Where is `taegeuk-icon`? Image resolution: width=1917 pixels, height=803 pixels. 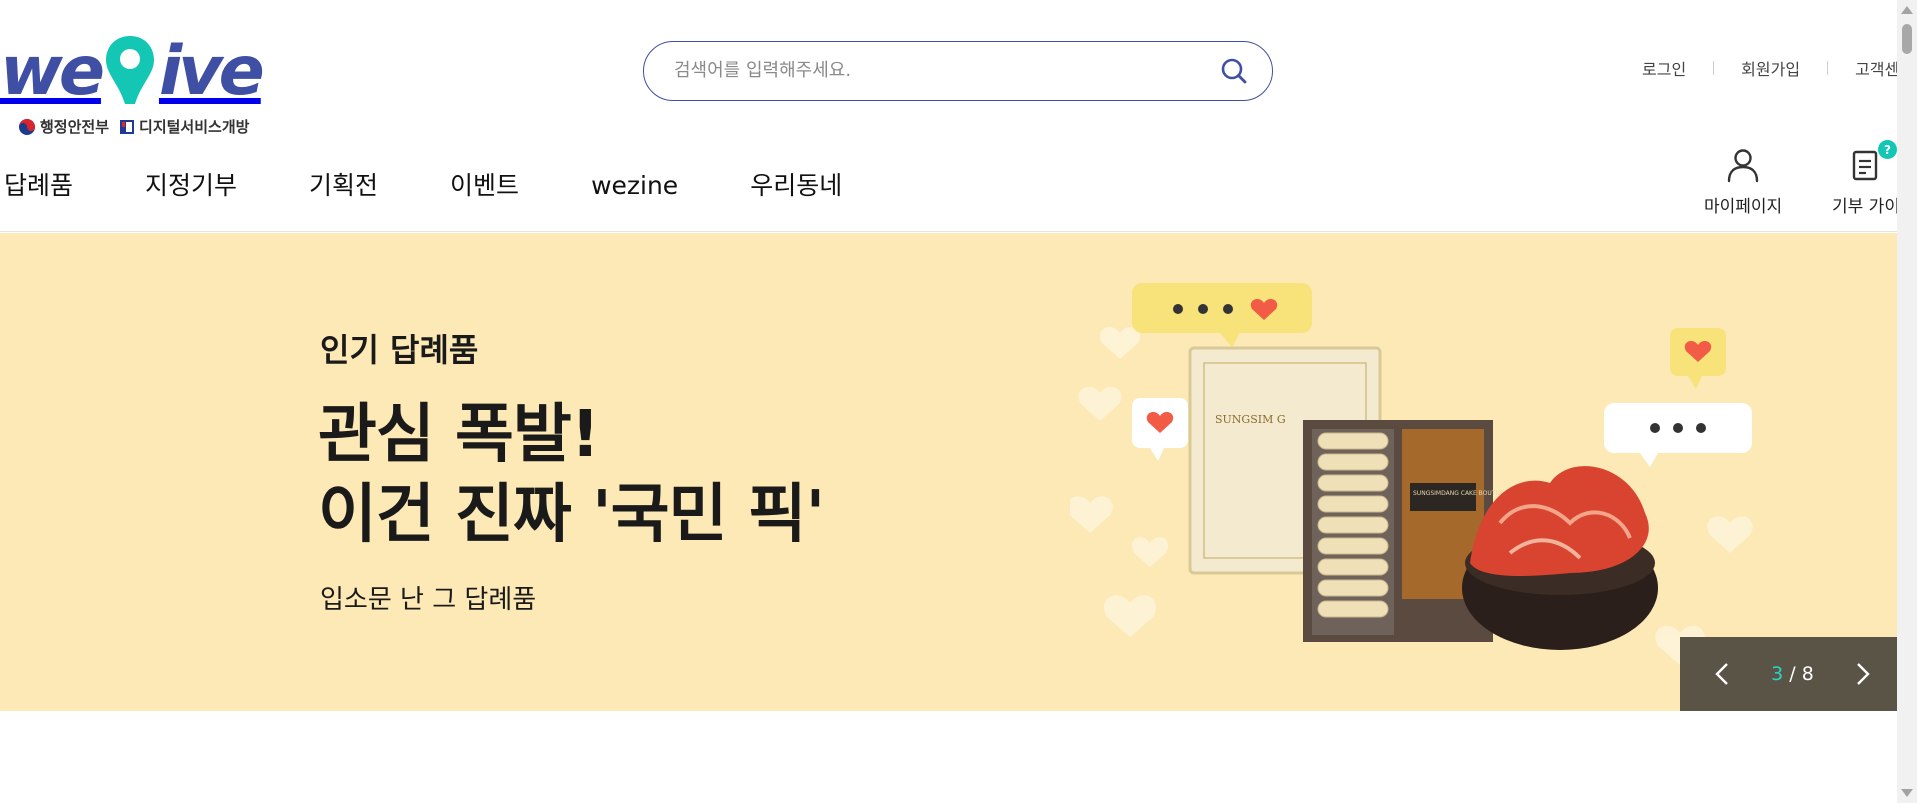 taegeuk-icon is located at coordinates (27, 127).